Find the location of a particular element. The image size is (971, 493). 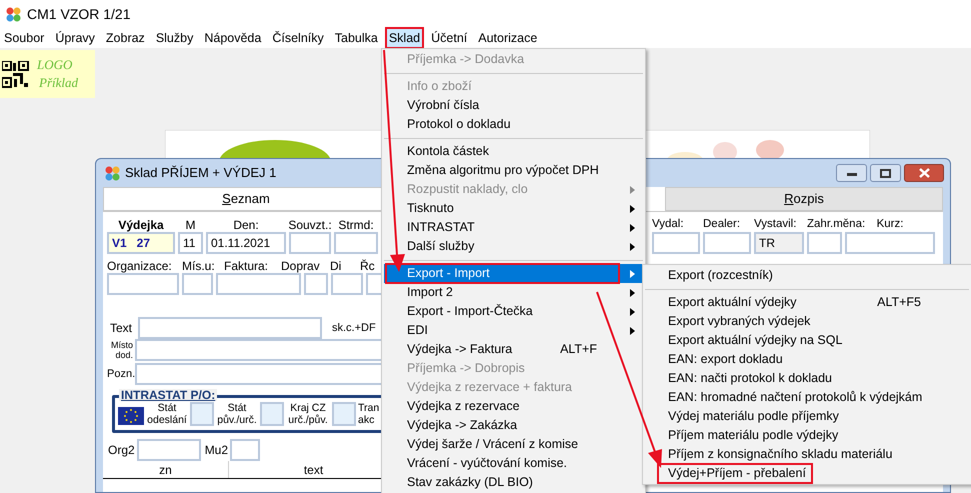

input-field: 01.11.2021 is located at coordinates (246, 243).